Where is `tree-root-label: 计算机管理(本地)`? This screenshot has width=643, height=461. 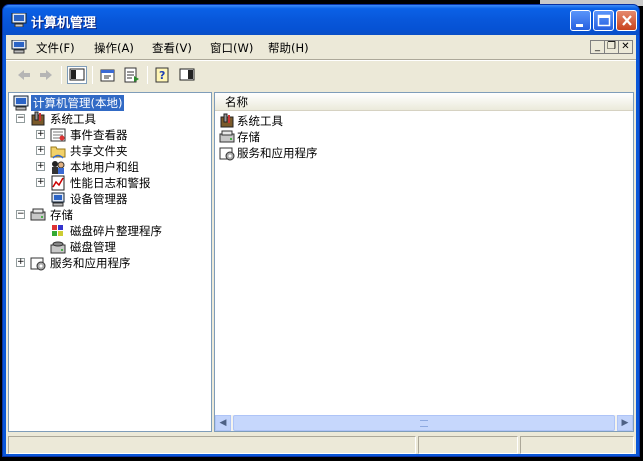
tree-root-label: 计算机管理(本地) is located at coordinates (78, 103).